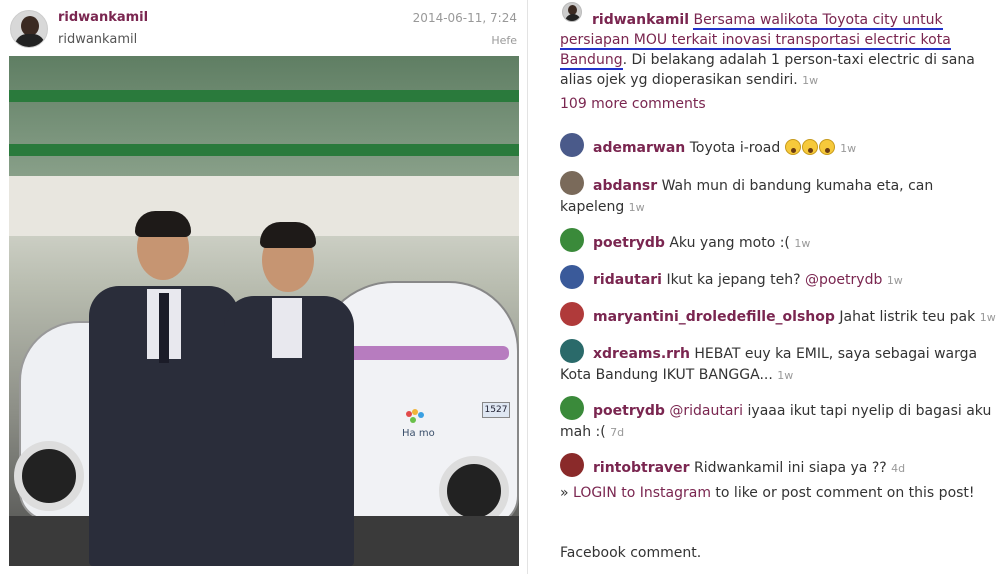 This screenshot has width=1000, height=574. What do you see at coordinates (625, 186) in the screenshot?
I see `comment-username: abdansr` at bounding box center [625, 186].